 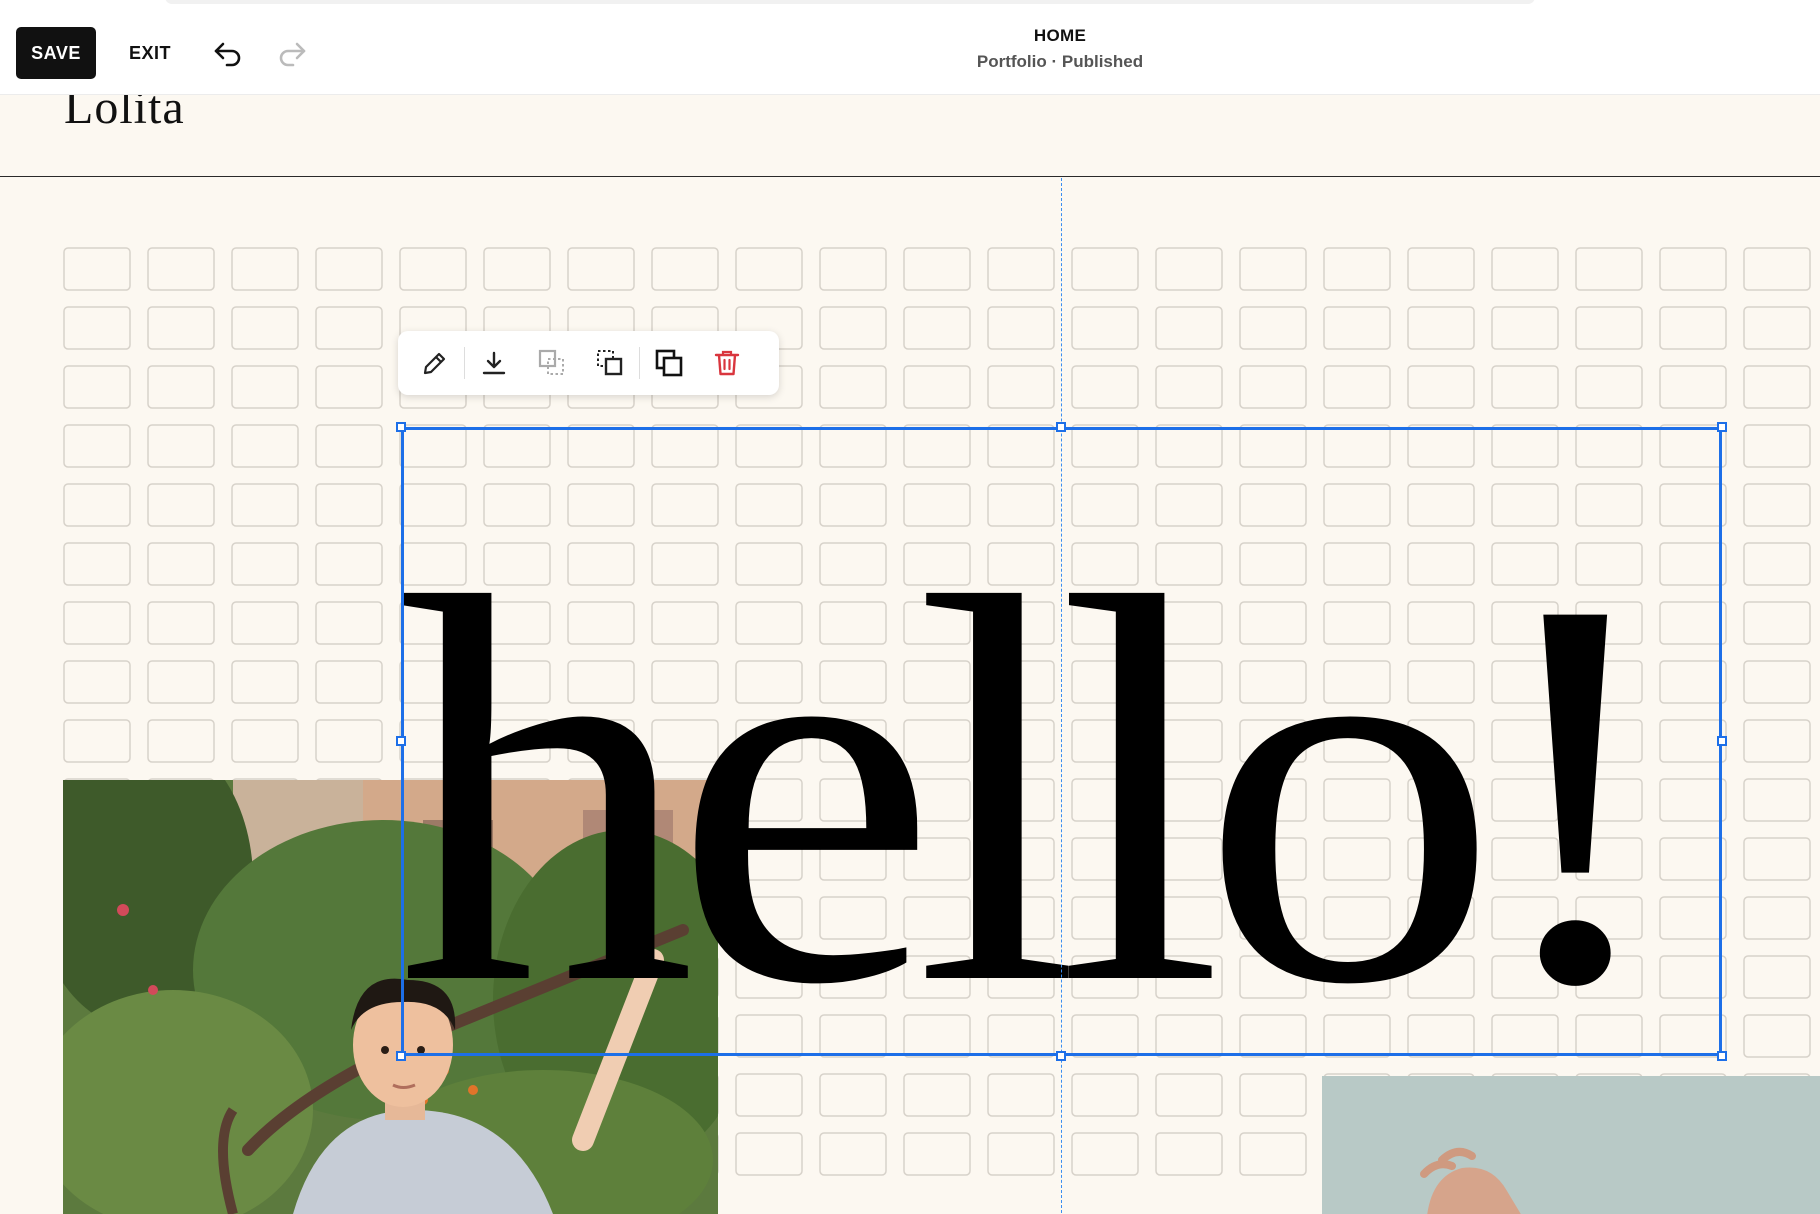 I want to click on exit-button: EXIT, so click(x=150, y=53).